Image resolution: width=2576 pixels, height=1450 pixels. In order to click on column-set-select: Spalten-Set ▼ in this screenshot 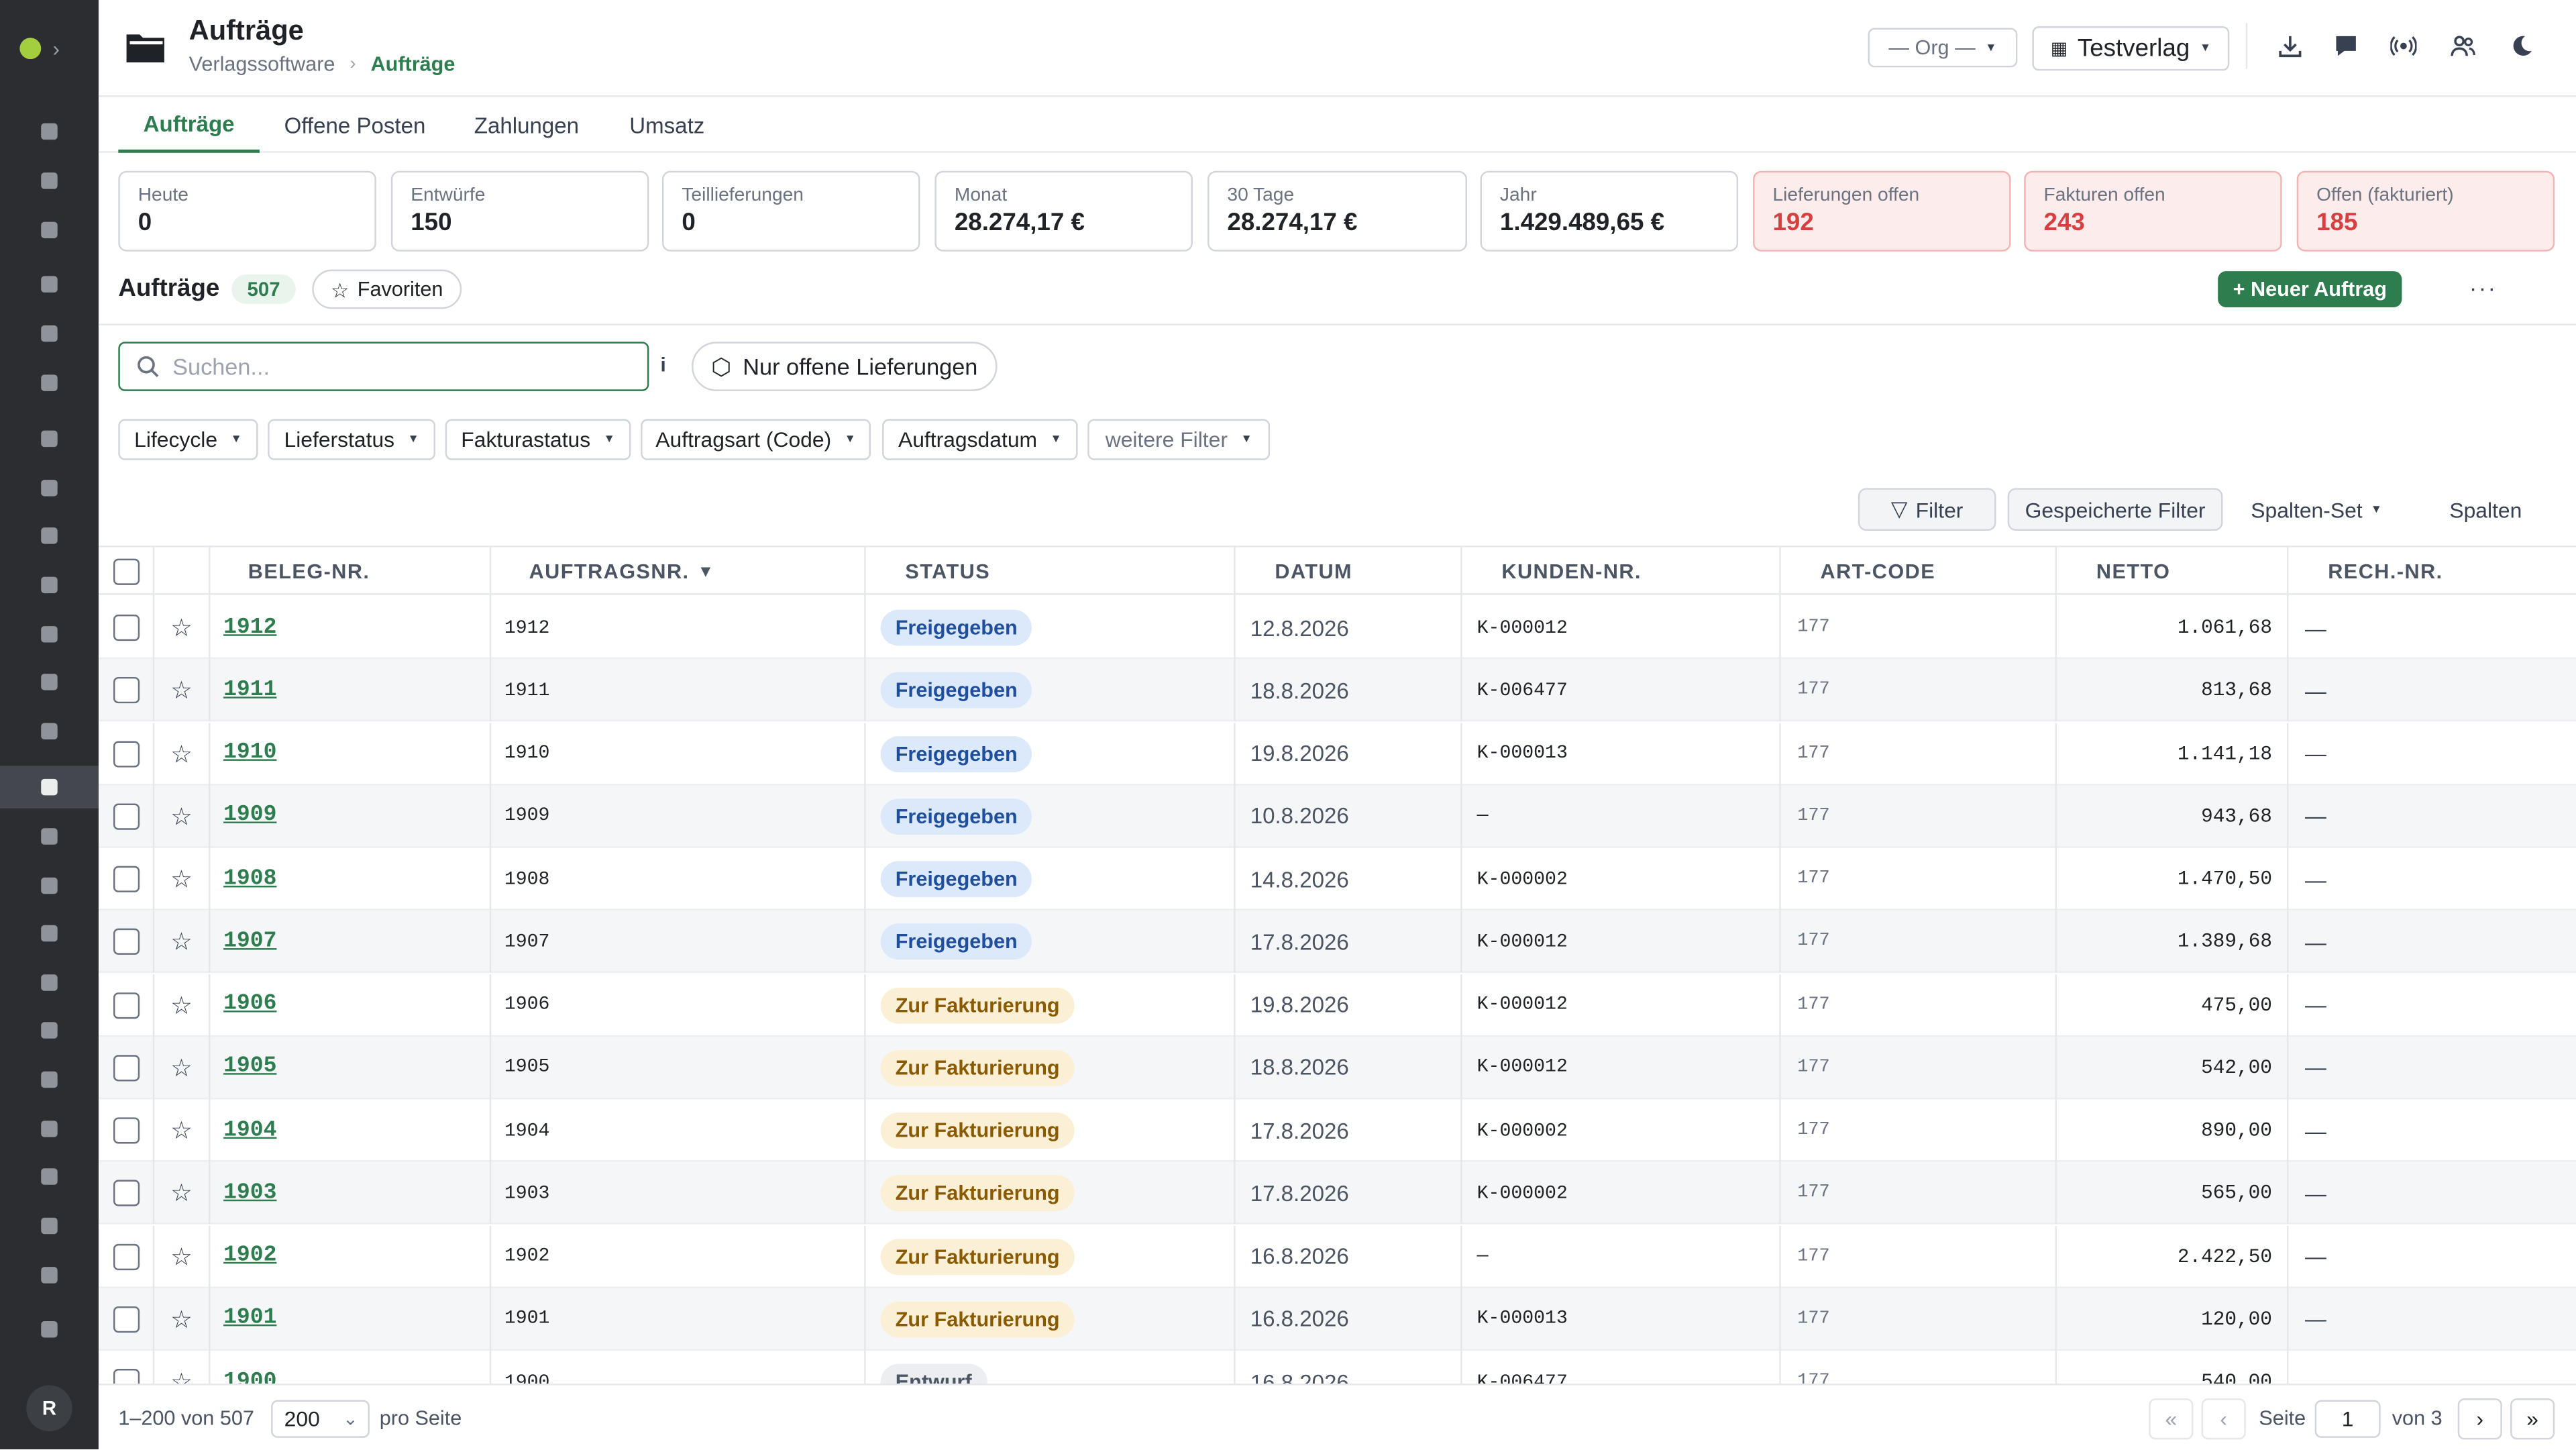, I will do `click(2317, 509)`.